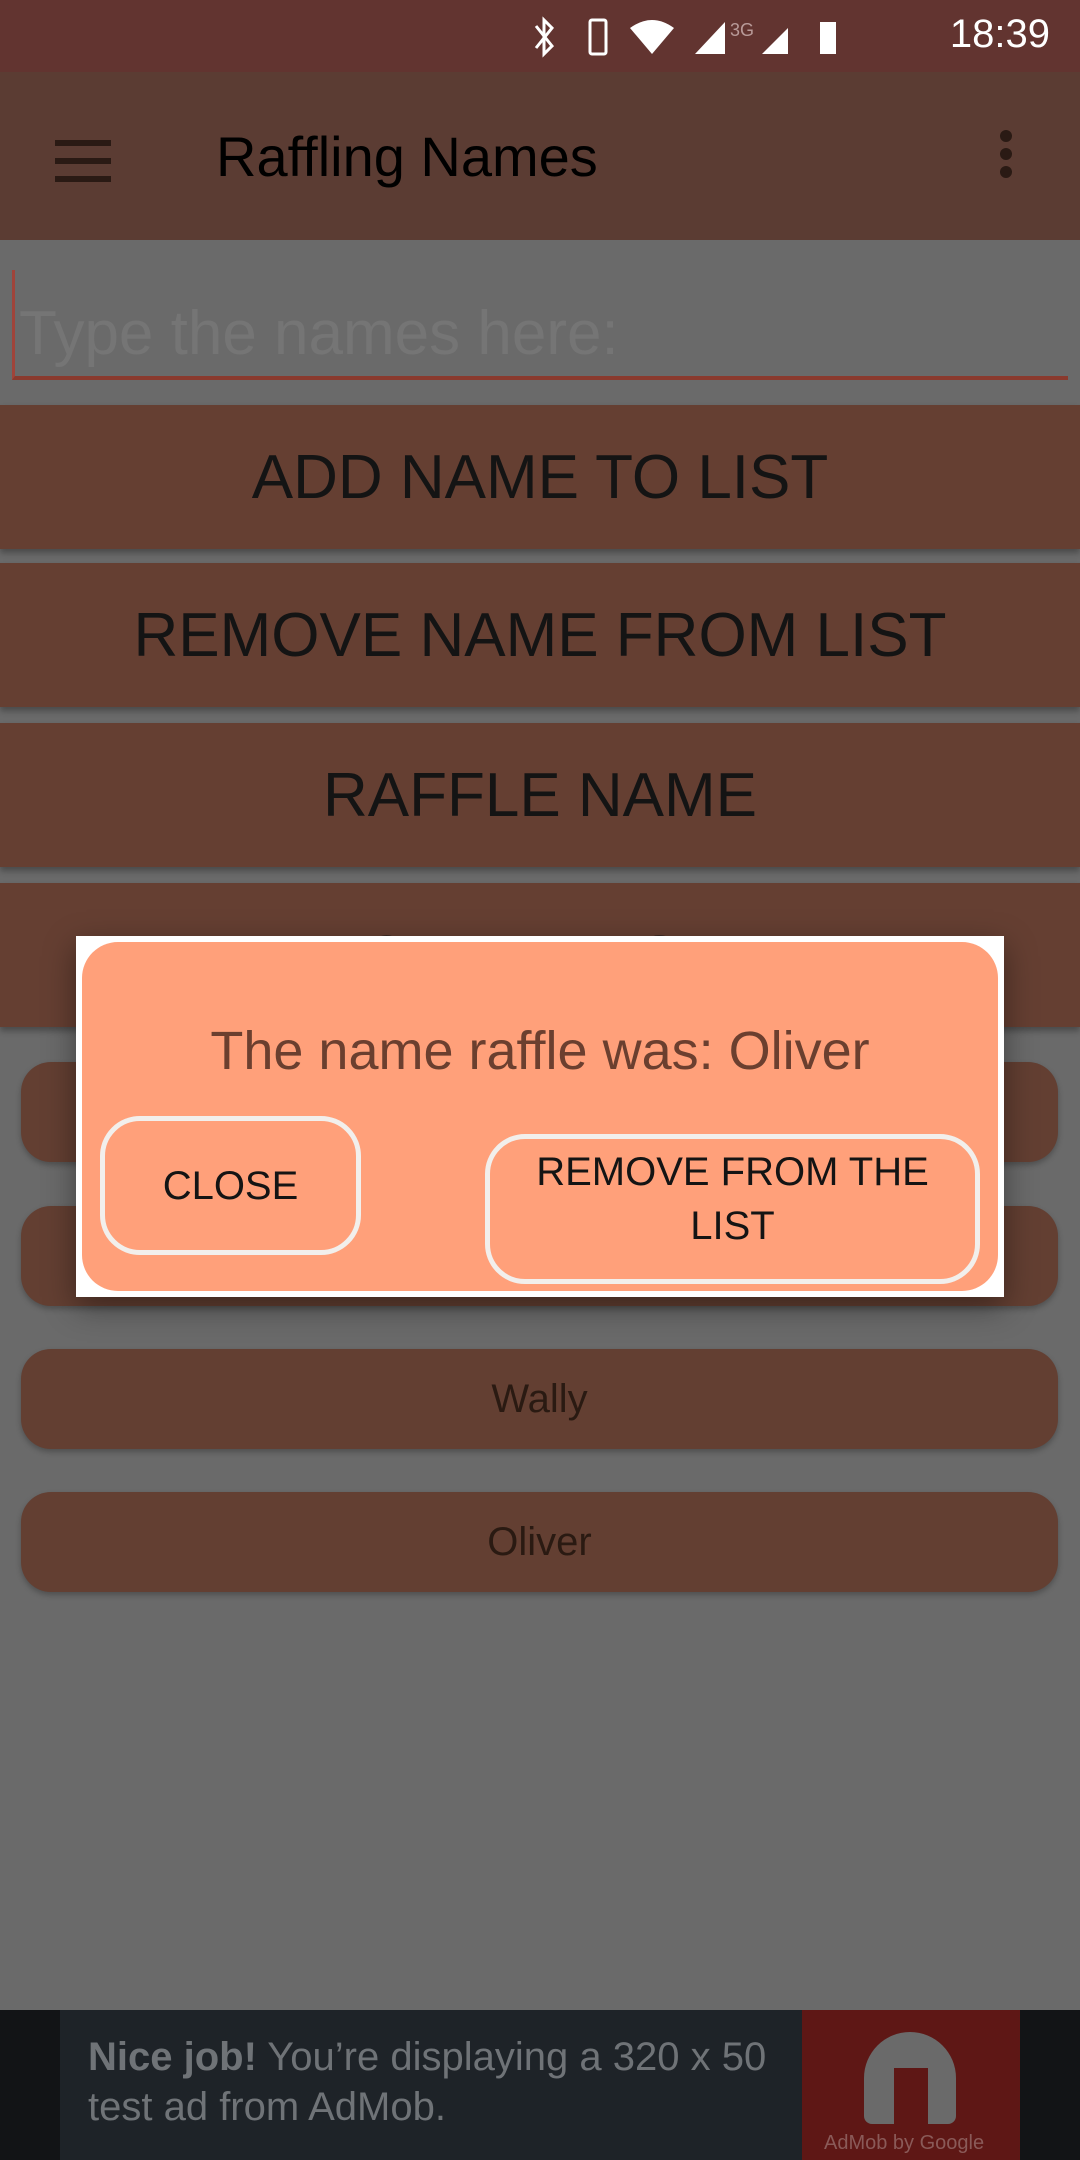 The height and width of the screenshot is (2160, 1080). What do you see at coordinates (230, 1185) in the screenshot?
I see `close-button: CLOSE` at bounding box center [230, 1185].